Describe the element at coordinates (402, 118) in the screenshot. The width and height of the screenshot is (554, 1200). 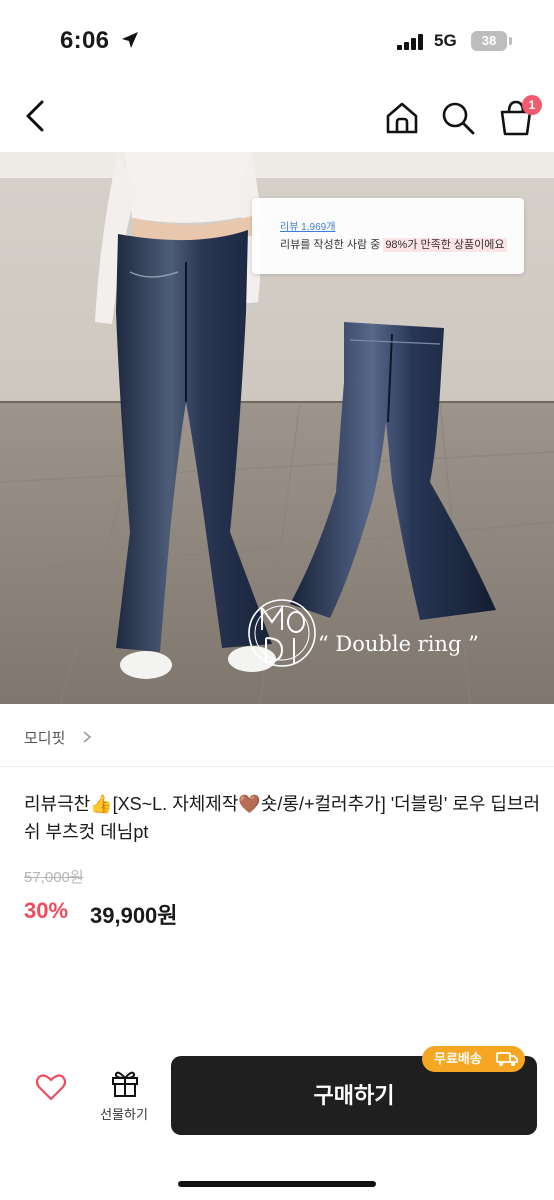
I see `home-icon` at that location.